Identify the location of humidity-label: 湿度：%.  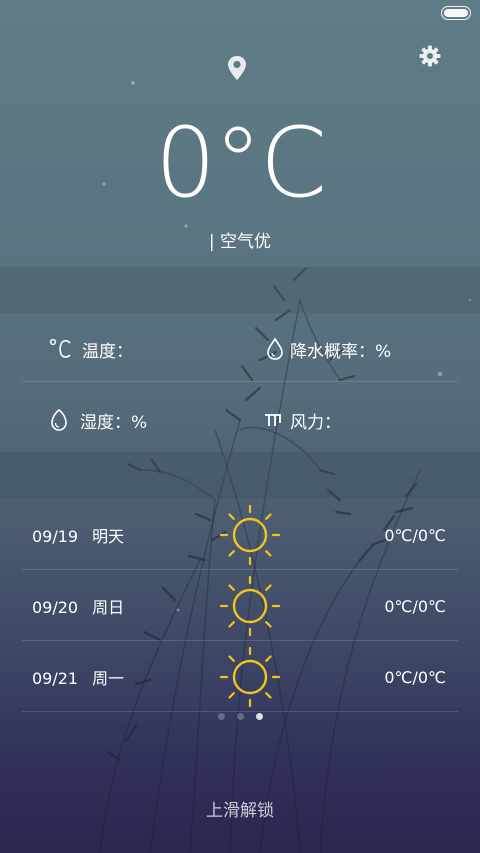
(114, 422).